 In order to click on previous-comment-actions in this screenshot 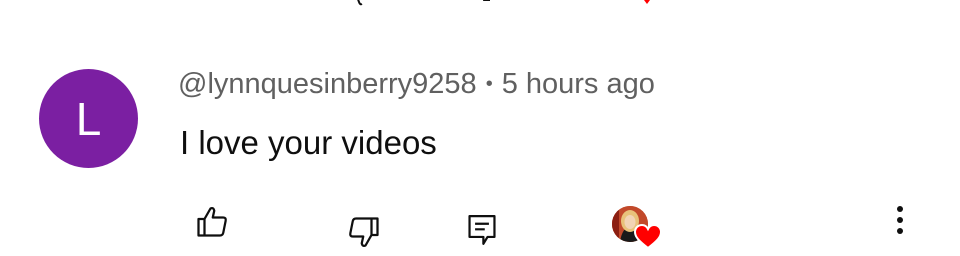, I will do `click(480, 5)`.